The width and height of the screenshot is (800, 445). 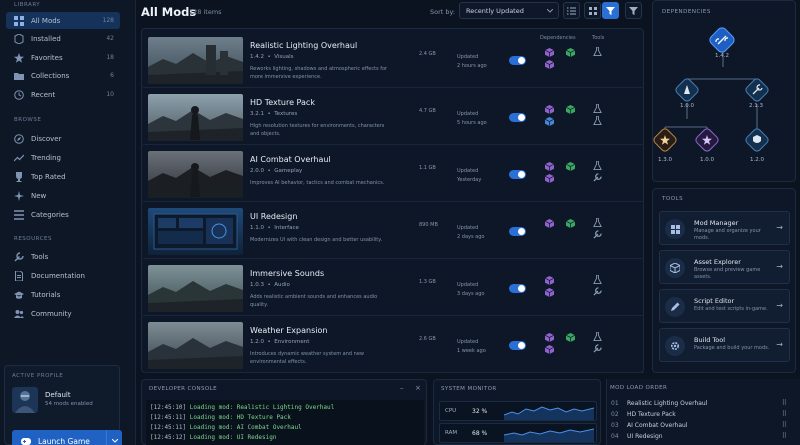 I want to click on load-order-item: 04 UI Redesign ⠿, so click(x=697, y=438).